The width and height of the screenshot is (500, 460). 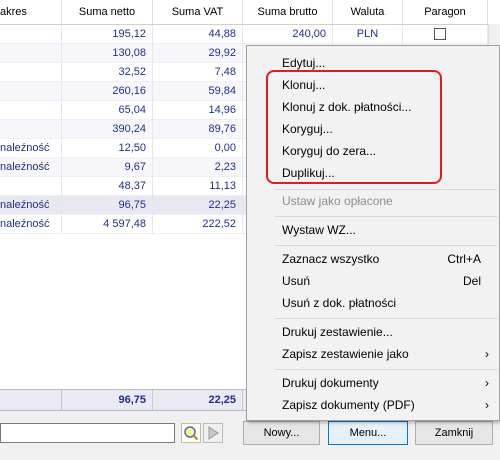 I want to click on menu-item-select-all: Zaznacz wszystko Ctrl+A, so click(x=373, y=259).